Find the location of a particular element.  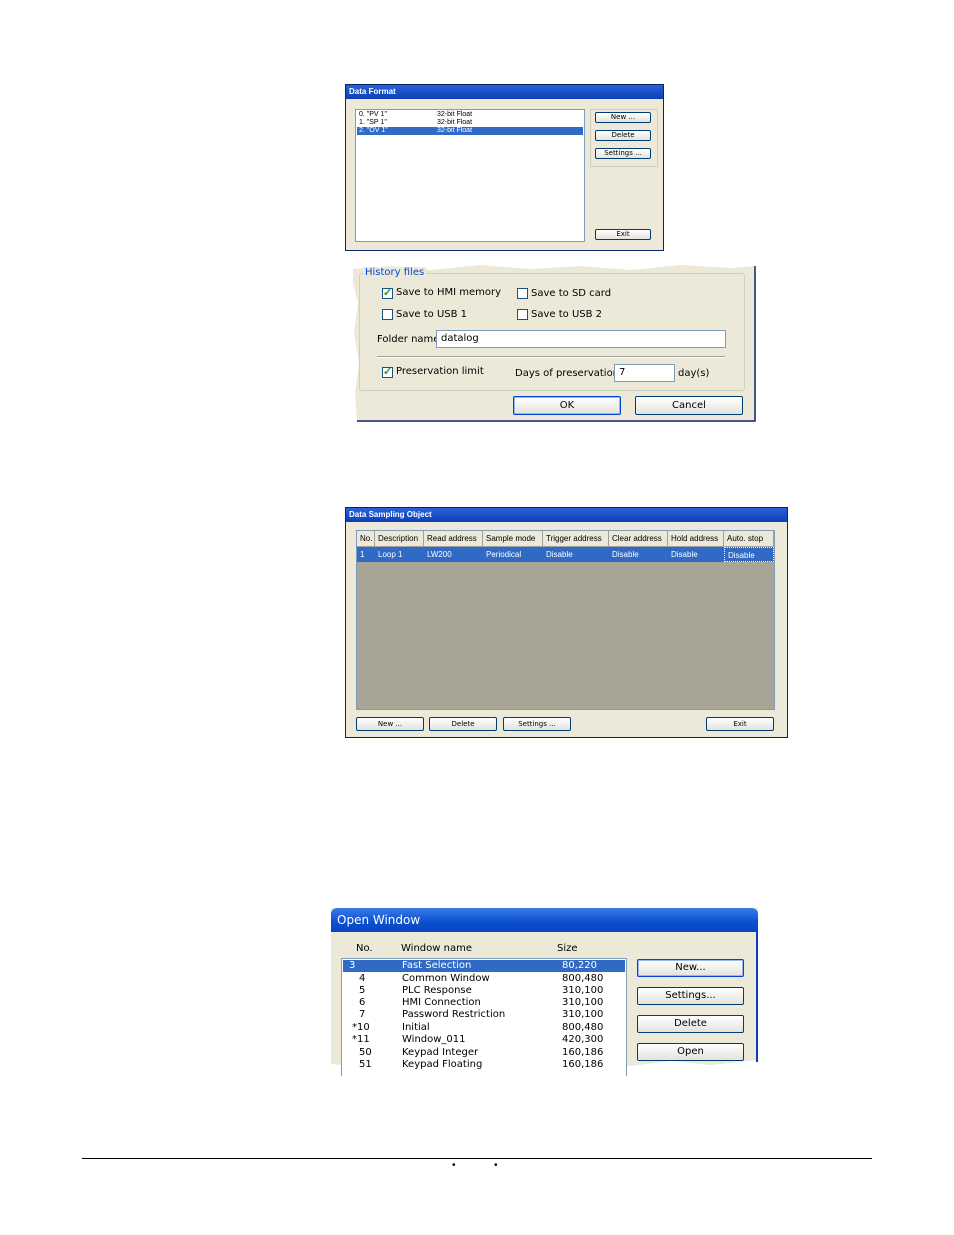

format-name: 1. "SP 1" is located at coordinates (373, 122).